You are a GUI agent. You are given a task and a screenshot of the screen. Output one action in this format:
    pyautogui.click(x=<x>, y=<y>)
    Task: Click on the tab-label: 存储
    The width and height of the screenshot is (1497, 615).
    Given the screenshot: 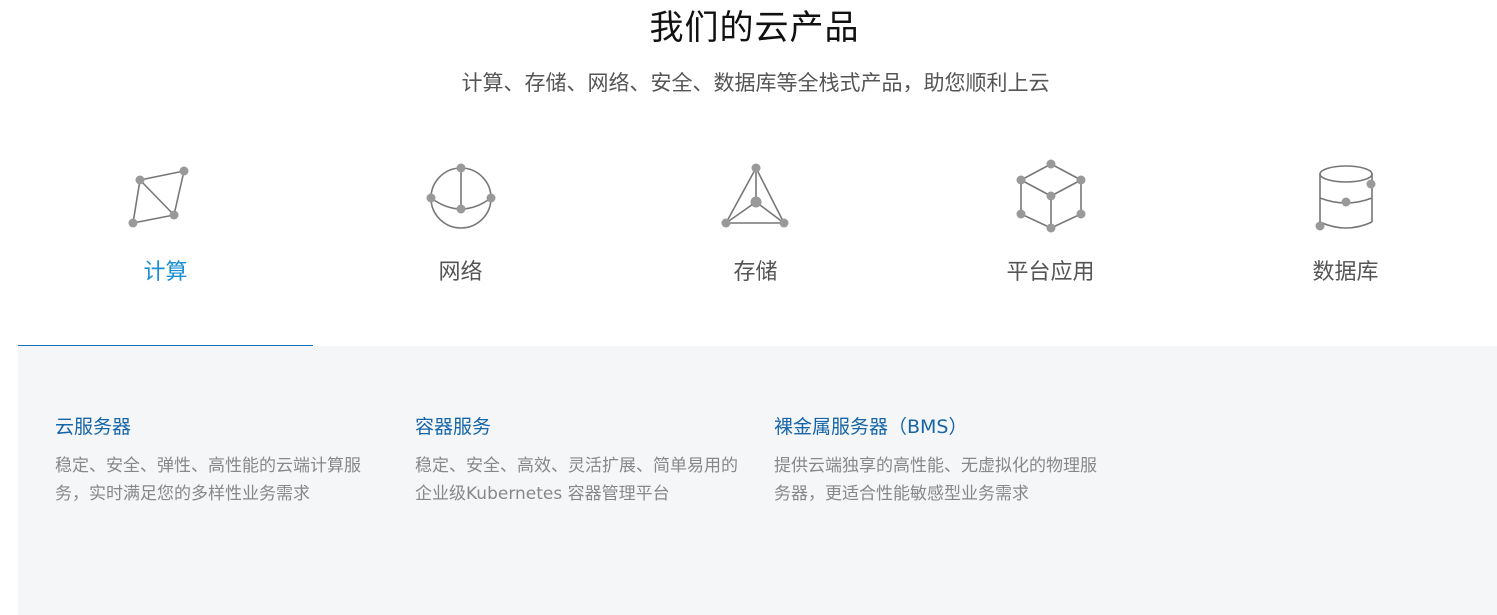 What is the action you would take?
    pyautogui.click(x=755, y=272)
    